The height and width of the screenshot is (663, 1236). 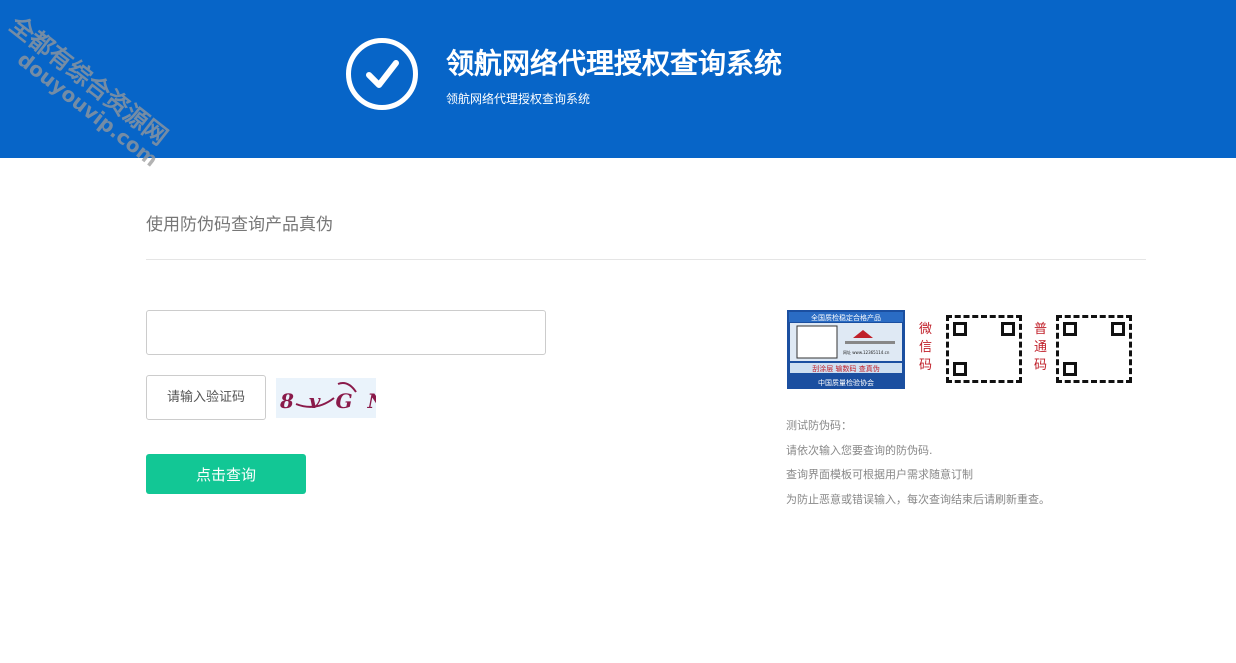 I want to click on section-title: 使用防伪码查询产品真伪, so click(x=239, y=225).